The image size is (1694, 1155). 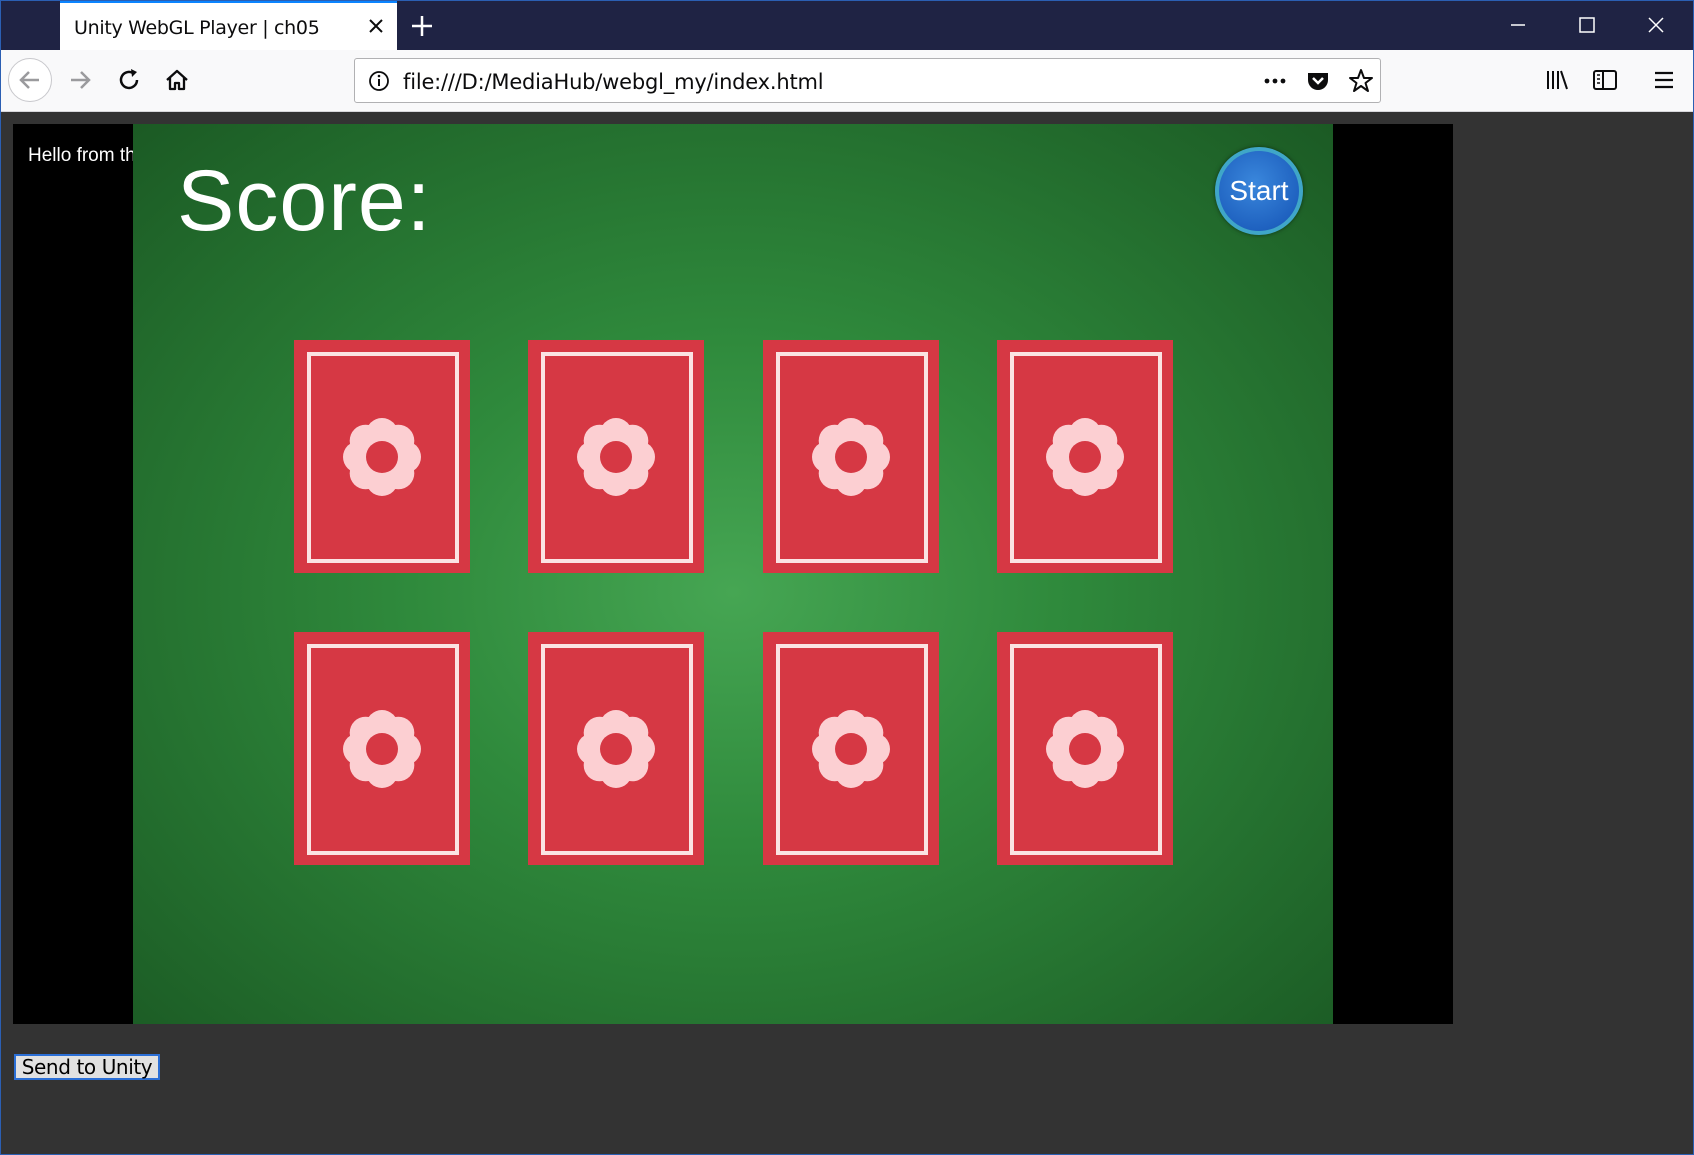 I want to click on start-button: Start, so click(x=1259, y=191).